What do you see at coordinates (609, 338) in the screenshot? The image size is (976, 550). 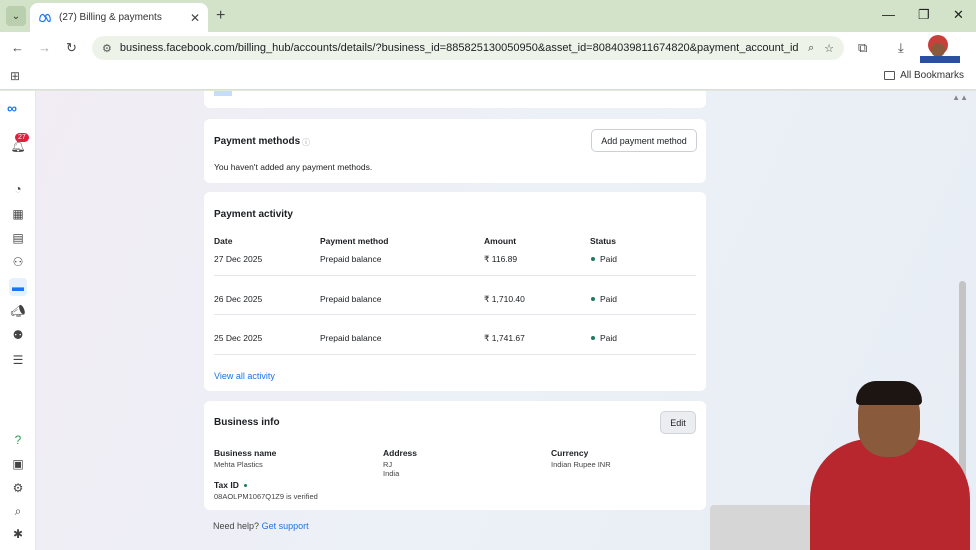 I see `row3-status: Paid` at bounding box center [609, 338].